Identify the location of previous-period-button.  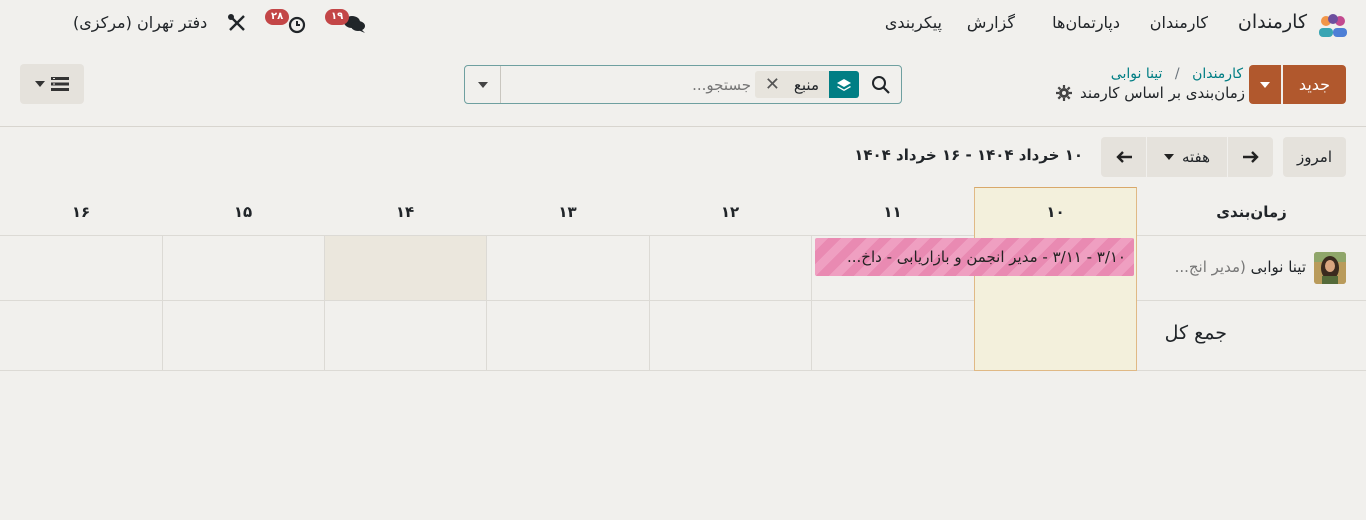
(1123, 157).